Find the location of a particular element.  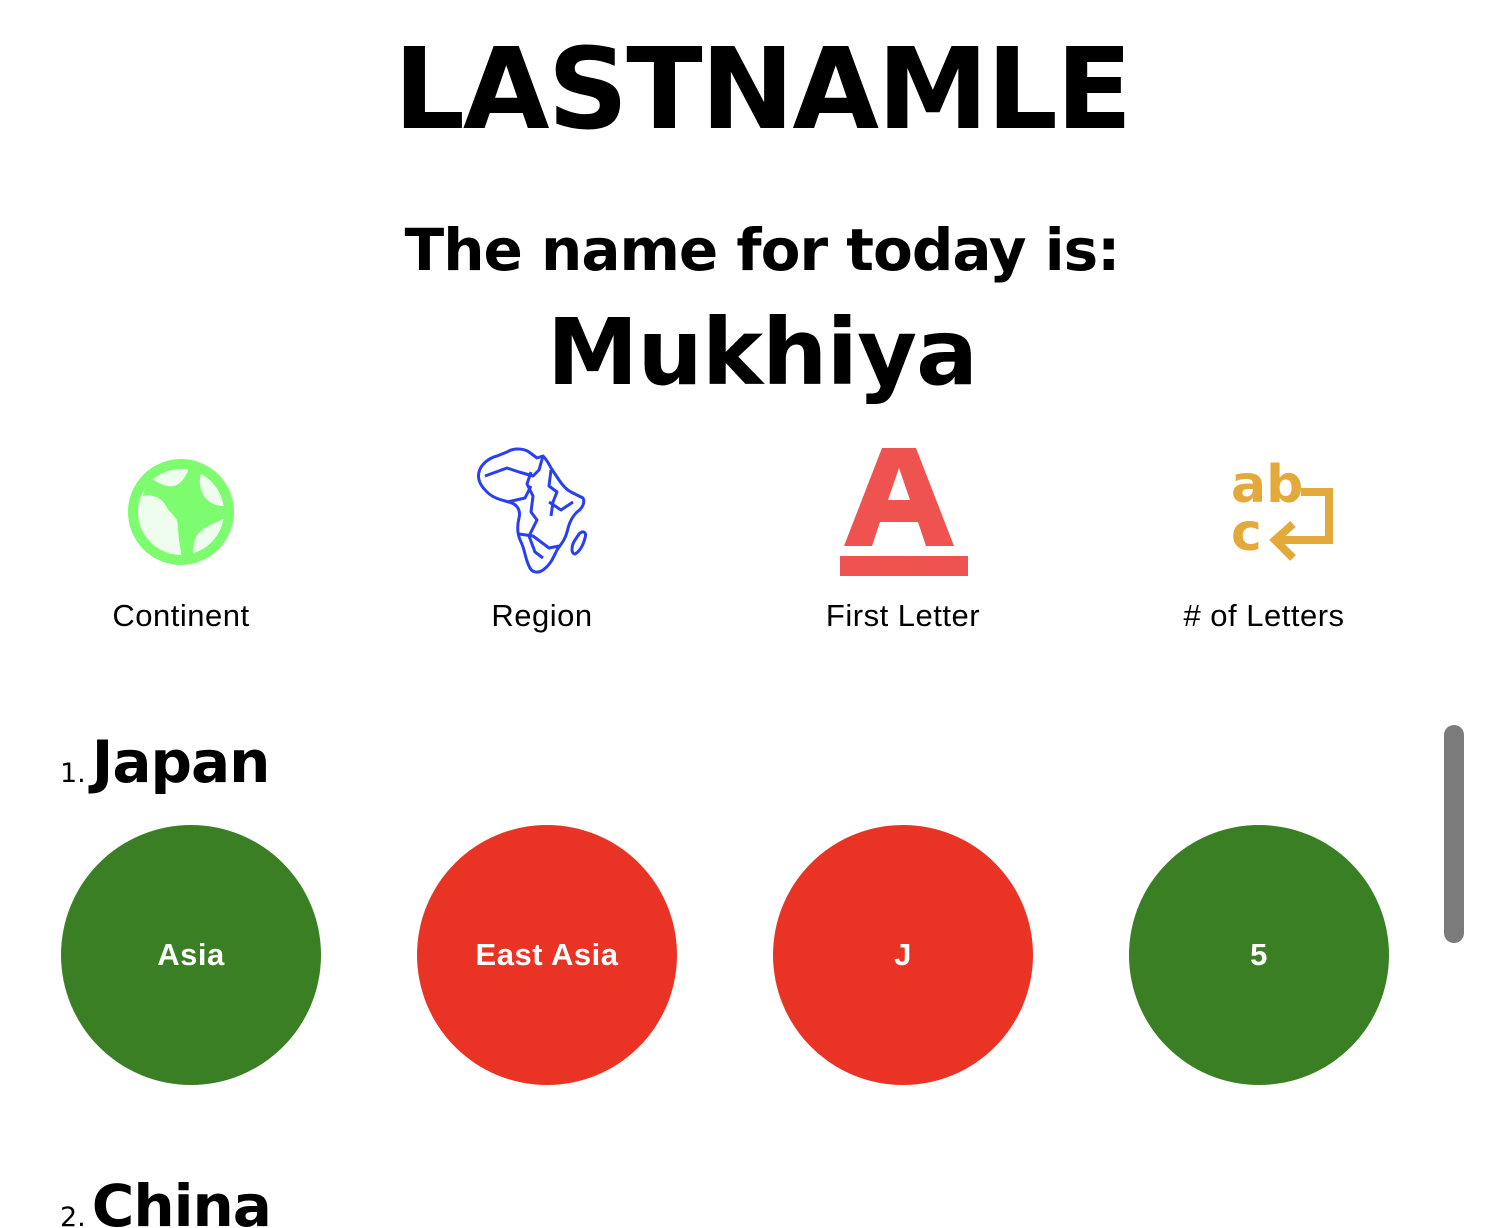

name-of-the-day: Mukhiya is located at coordinates (762, 352).